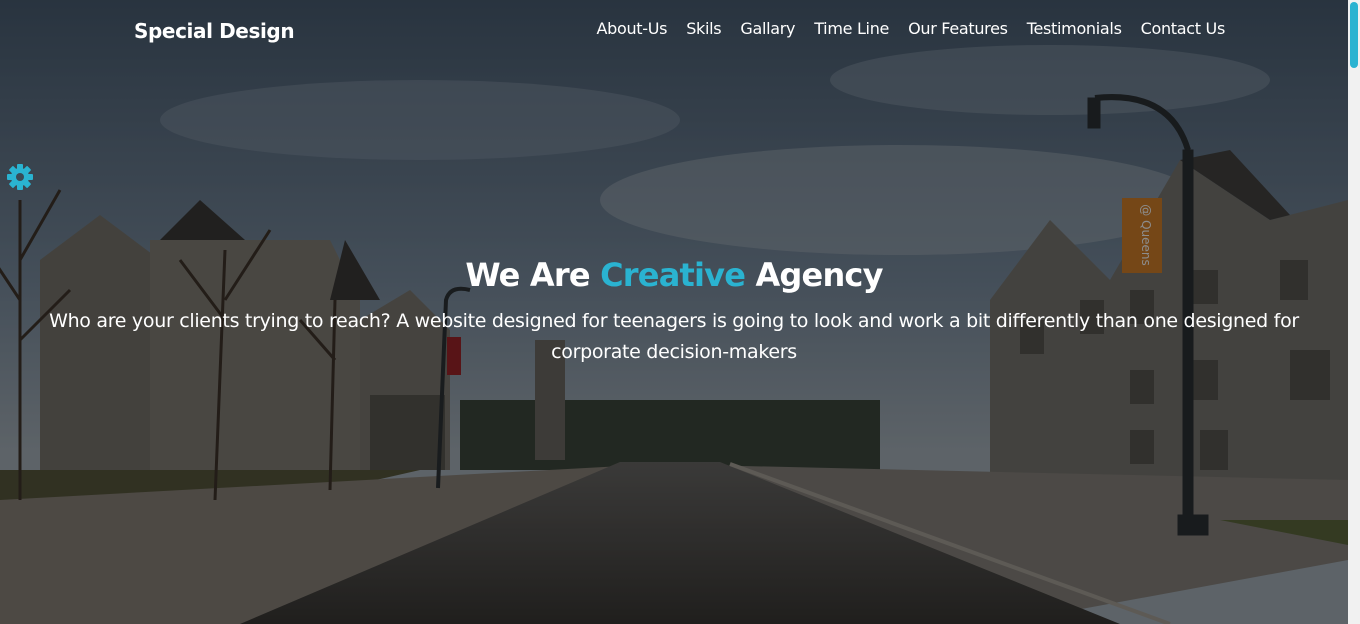 The width and height of the screenshot is (1360, 624). What do you see at coordinates (1354, 35) in the screenshot?
I see `scrollbar-thumb` at bounding box center [1354, 35].